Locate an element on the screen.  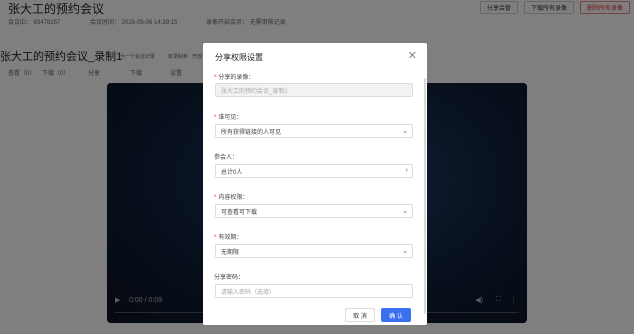
password-label: 分享密码： is located at coordinates (229, 278).